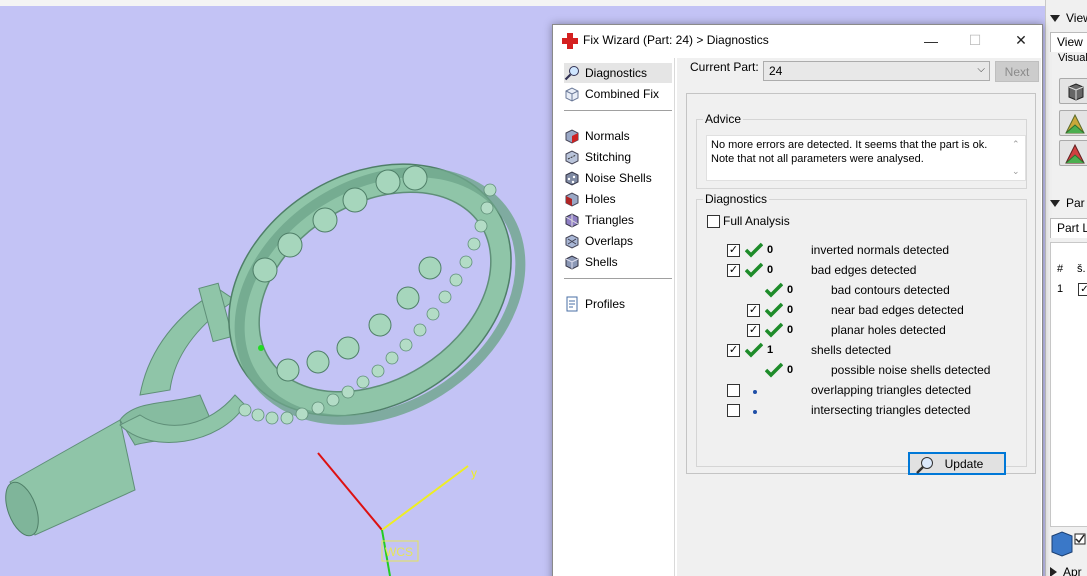 The image size is (1087, 576). What do you see at coordinates (618, 220) in the screenshot?
I see `nav-item-triangles: Triangles` at bounding box center [618, 220].